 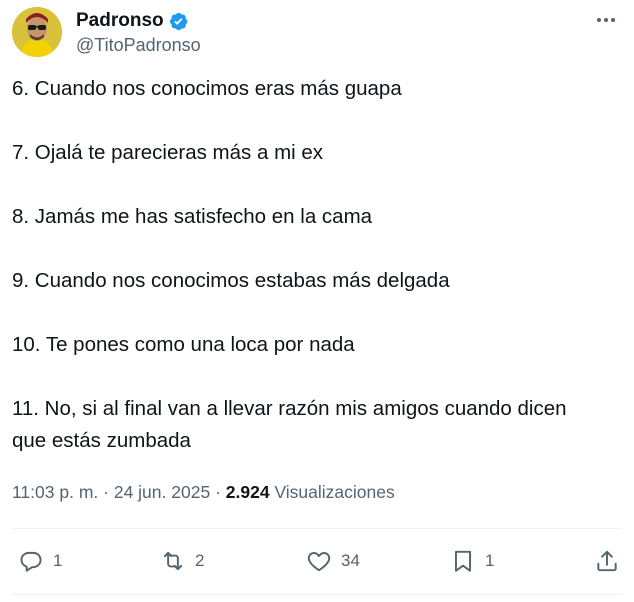 I want to click on tweet-date: 24 jun. 2025, so click(x=162, y=492).